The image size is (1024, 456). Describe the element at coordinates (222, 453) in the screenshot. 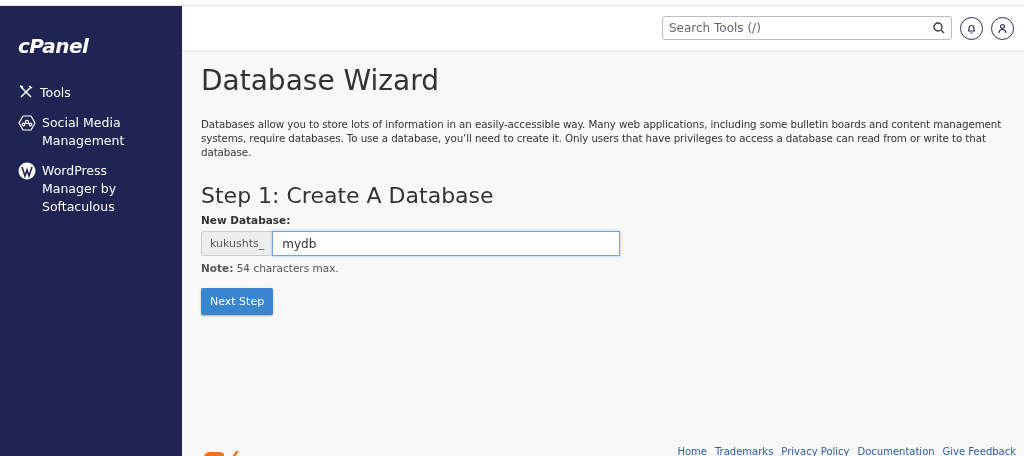

I see `logo-icon` at that location.